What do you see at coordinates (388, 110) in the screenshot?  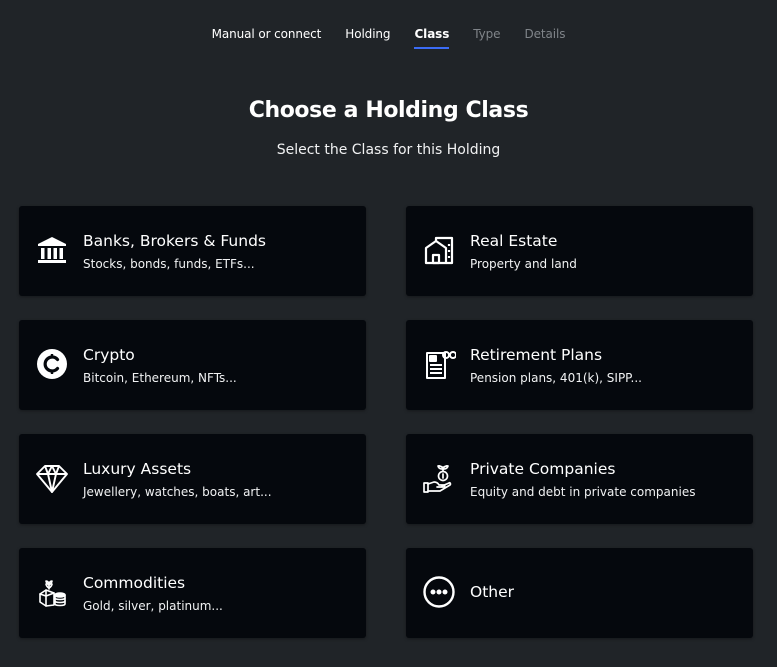 I see `page-title: Choose a Holding Class` at bounding box center [388, 110].